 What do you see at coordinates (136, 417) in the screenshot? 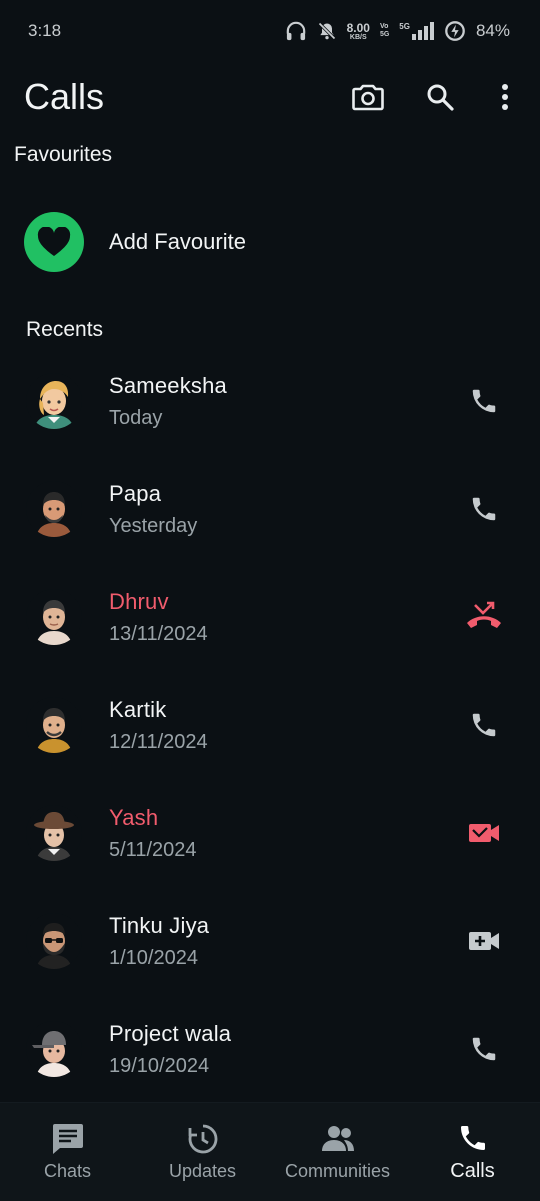
I see `call-date: Today` at bounding box center [136, 417].